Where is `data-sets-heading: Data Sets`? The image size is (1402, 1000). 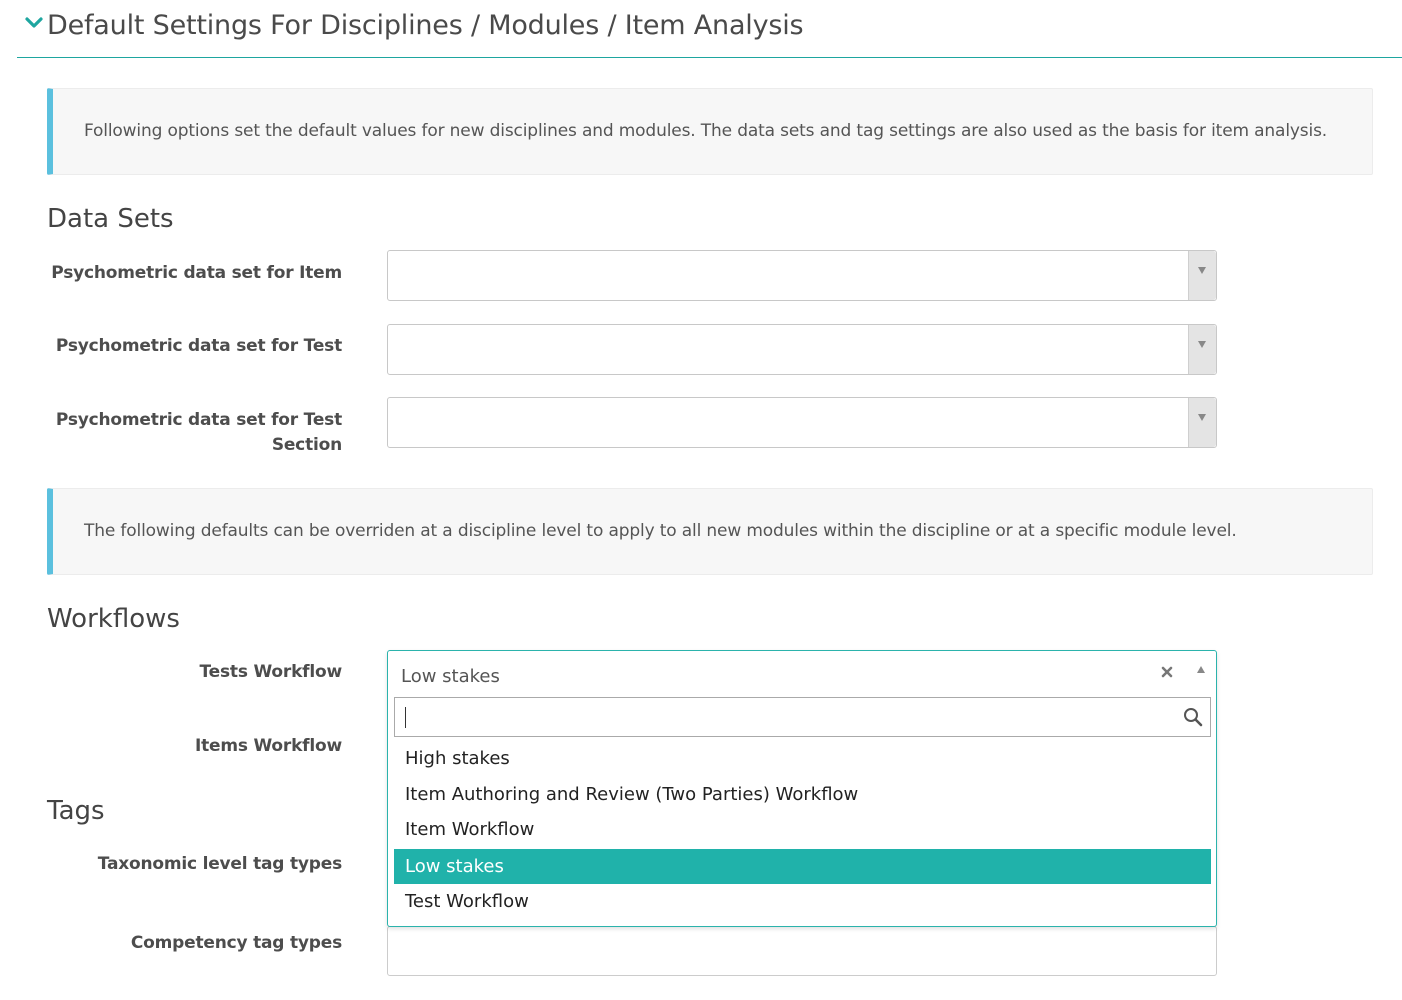
data-sets-heading: Data Sets is located at coordinates (110, 219).